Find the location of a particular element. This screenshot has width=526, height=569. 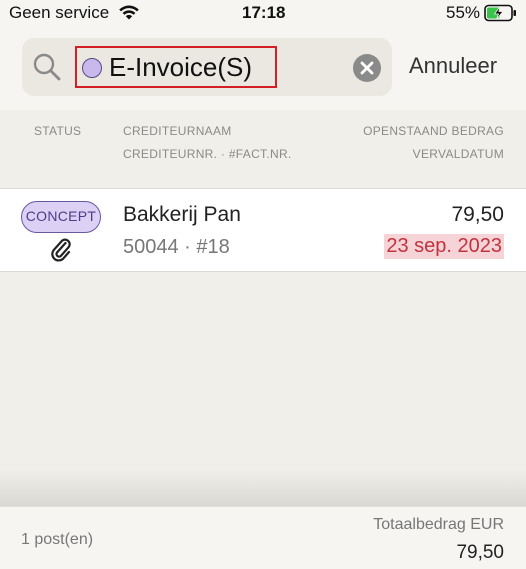

item-count: 1 post(en) is located at coordinates (57, 539).